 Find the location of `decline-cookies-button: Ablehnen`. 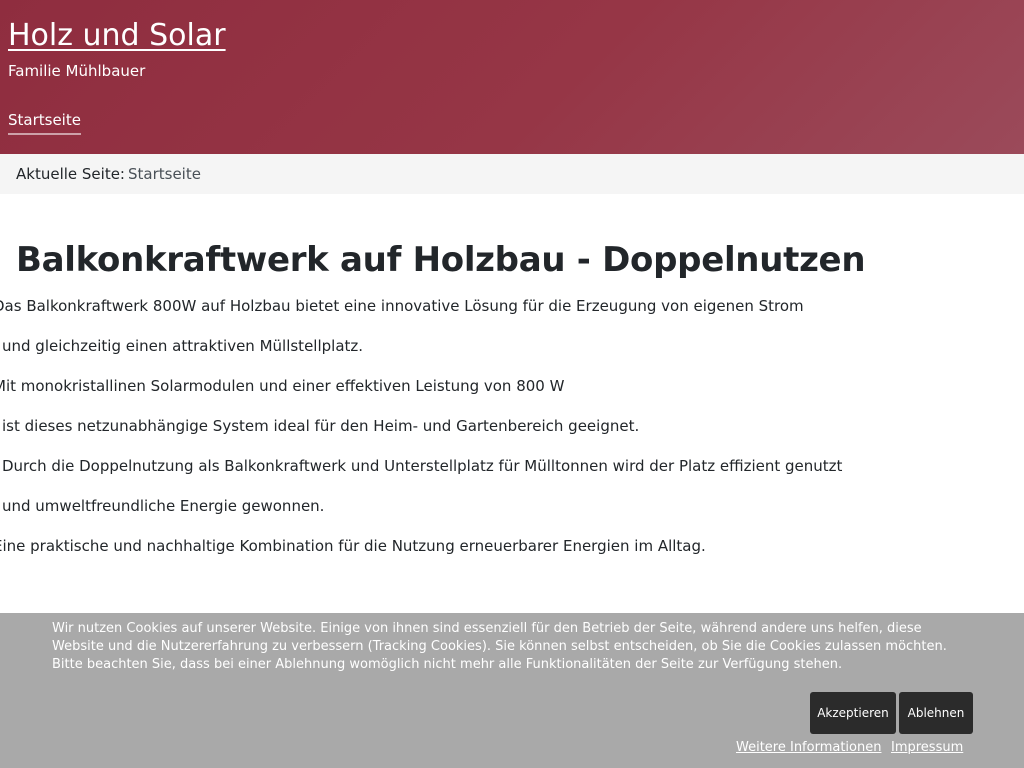

decline-cookies-button: Ablehnen is located at coordinates (936, 713).